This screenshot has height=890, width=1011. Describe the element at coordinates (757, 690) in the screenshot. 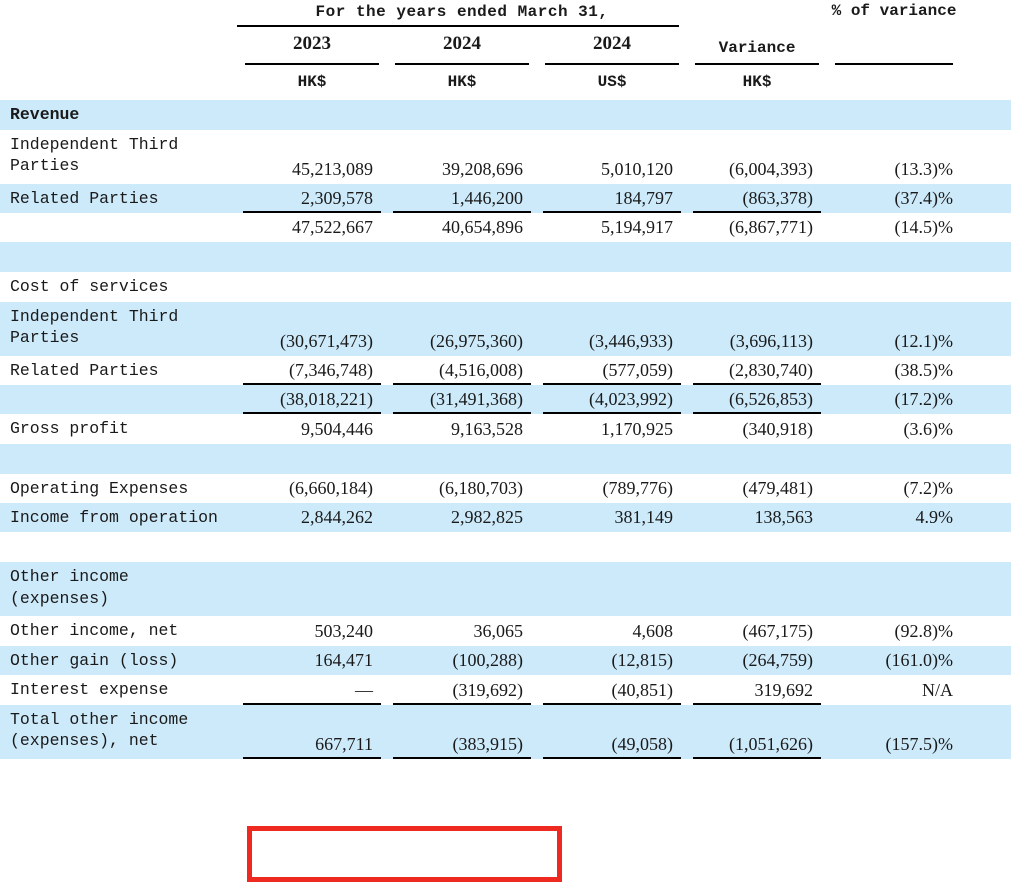

I see `cell-variance: 319,692` at that location.